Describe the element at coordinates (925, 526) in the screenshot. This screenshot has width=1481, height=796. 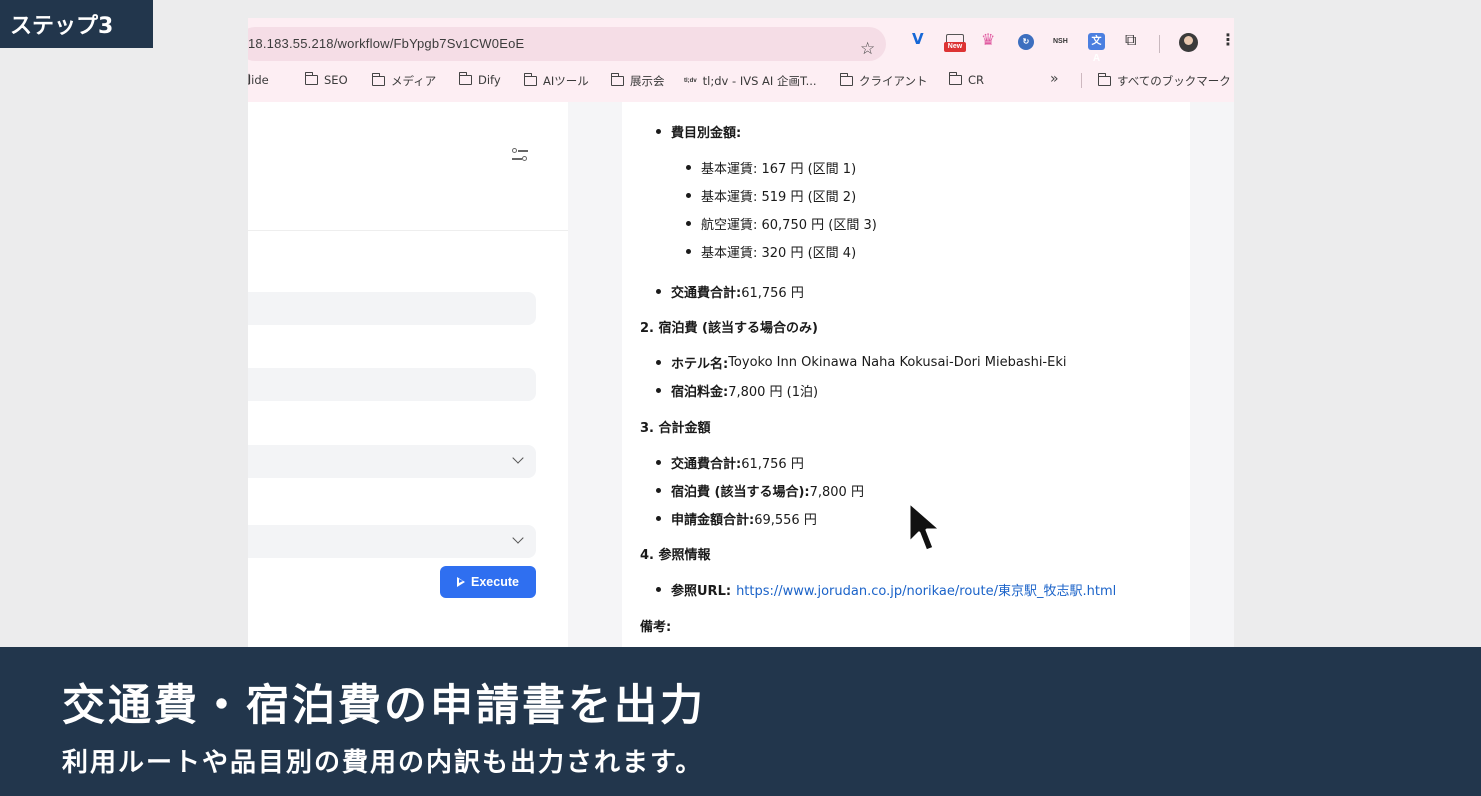
I see `mouse-cursor-icon` at that location.